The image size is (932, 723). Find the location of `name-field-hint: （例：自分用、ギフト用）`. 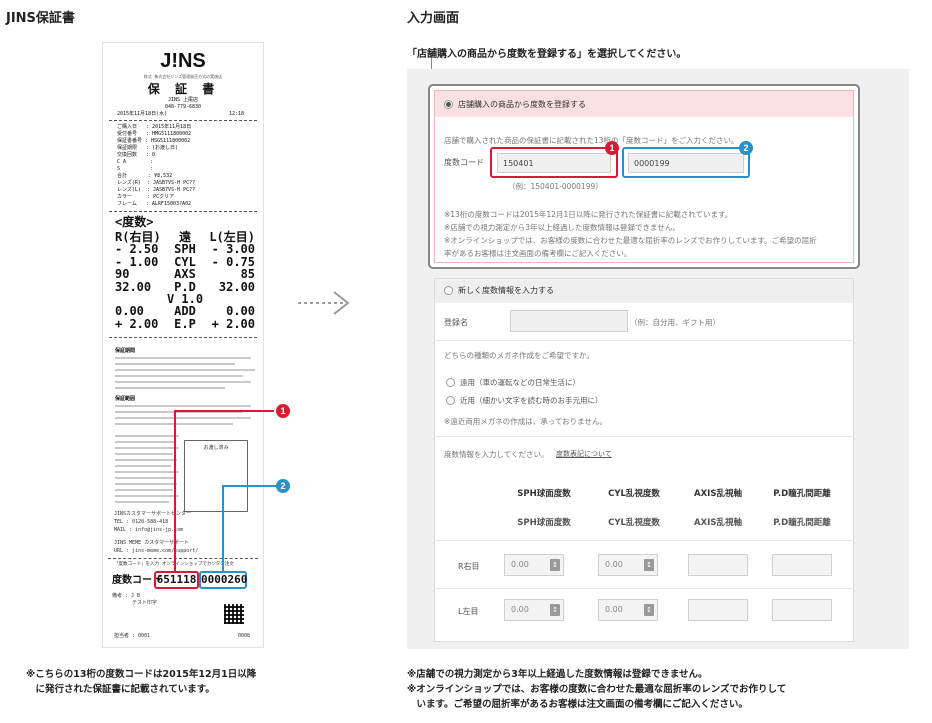

name-field-hint: （例：自分用、ギフト用） is located at coordinates (675, 322).